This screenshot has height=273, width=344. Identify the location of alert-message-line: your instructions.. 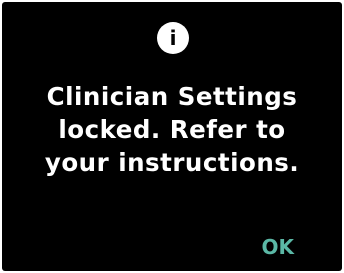
(172, 162).